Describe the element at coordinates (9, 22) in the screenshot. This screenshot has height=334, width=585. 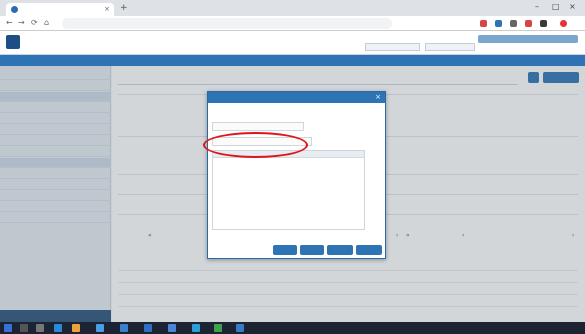
I see `back-icon: ←` at that location.